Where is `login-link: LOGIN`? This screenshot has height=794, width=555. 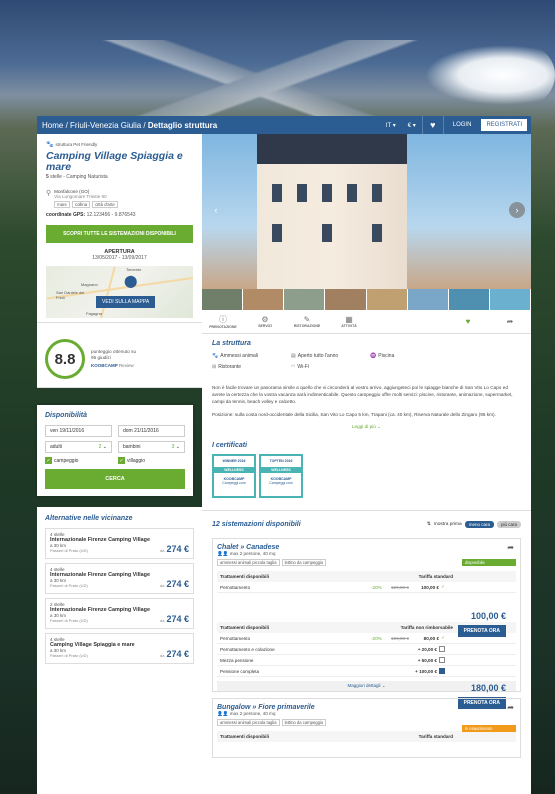 login-link: LOGIN is located at coordinates (462, 125).